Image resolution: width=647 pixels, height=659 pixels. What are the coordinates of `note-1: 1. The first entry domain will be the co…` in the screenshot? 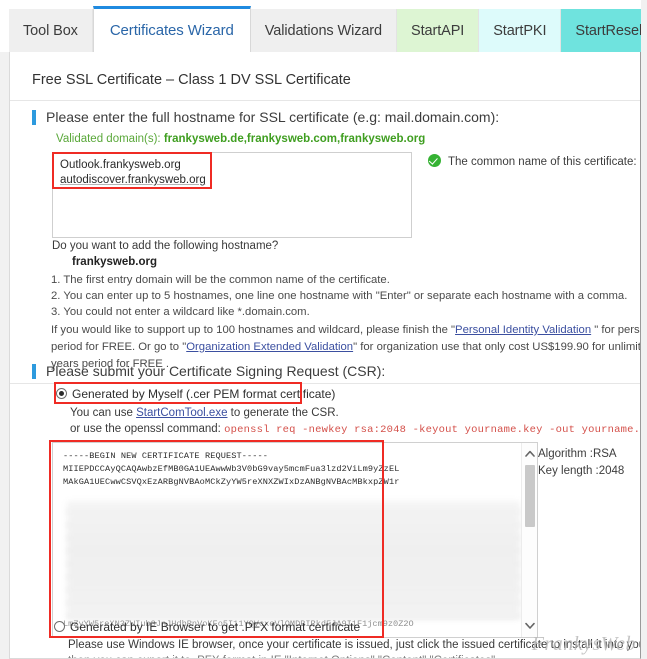 It's located at (220, 280).